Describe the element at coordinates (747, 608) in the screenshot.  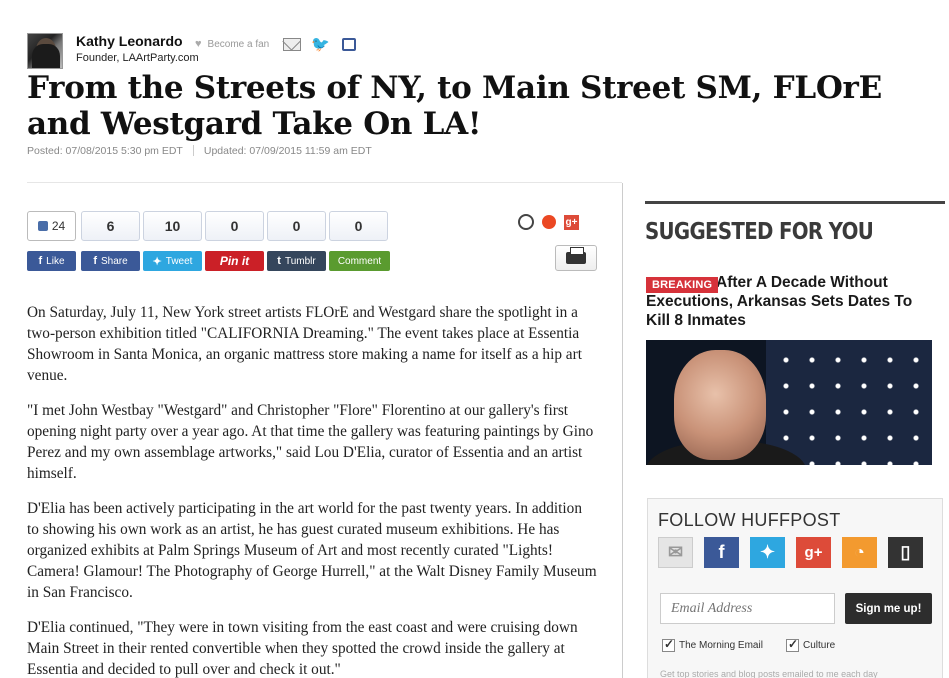
I see `email-field` at that location.